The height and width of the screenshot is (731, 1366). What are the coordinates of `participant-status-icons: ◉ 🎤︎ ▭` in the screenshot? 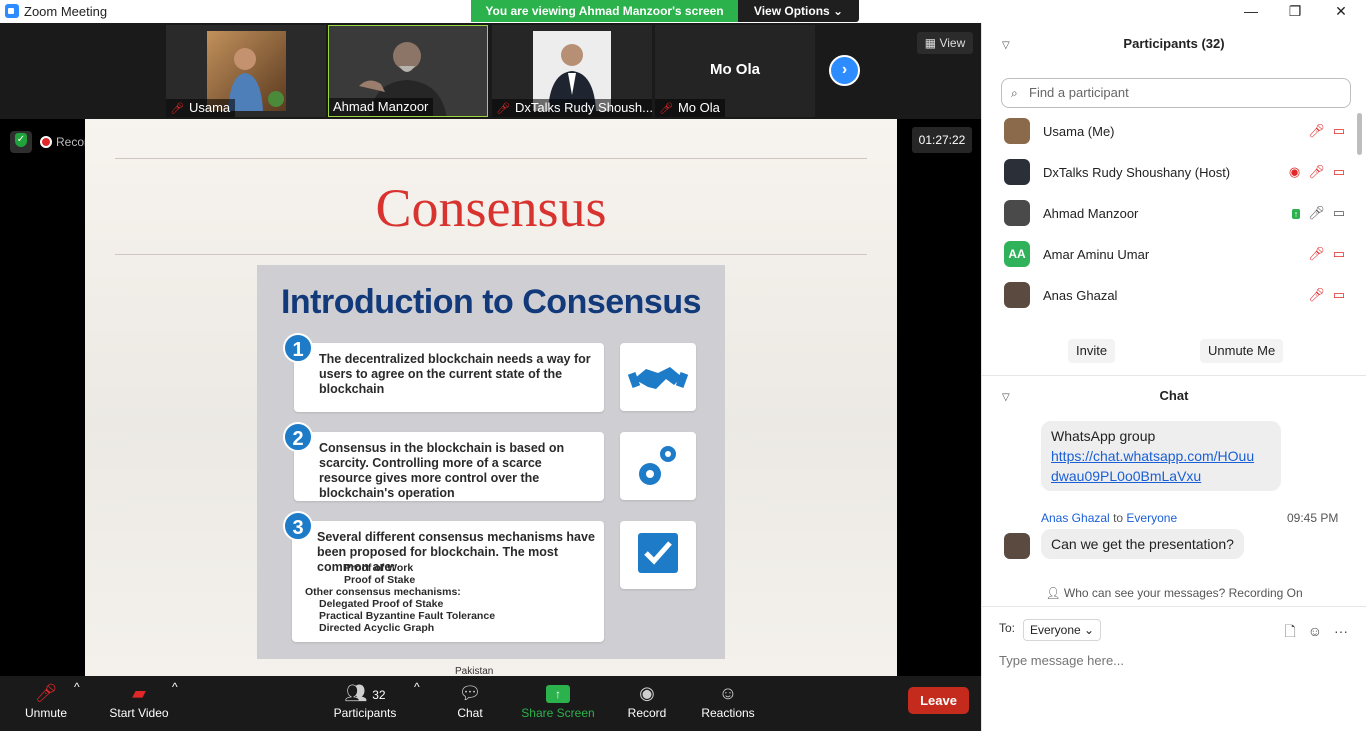 It's located at (1313, 172).